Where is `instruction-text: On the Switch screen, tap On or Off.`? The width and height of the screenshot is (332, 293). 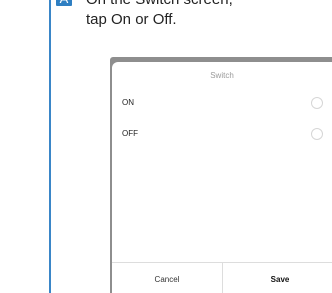 instruction-text: On the Switch screen, tap On or Off. is located at coordinates (201, 15).